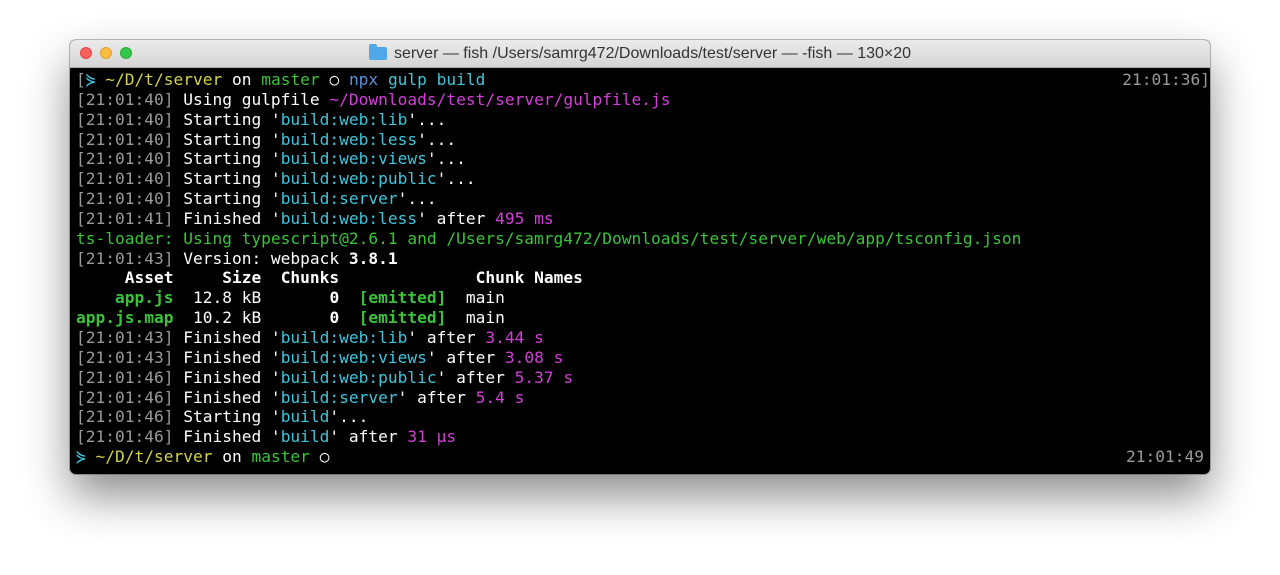 This screenshot has height=575, width=1280. I want to click on webpack-version: 3.8.1, so click(373, 258).